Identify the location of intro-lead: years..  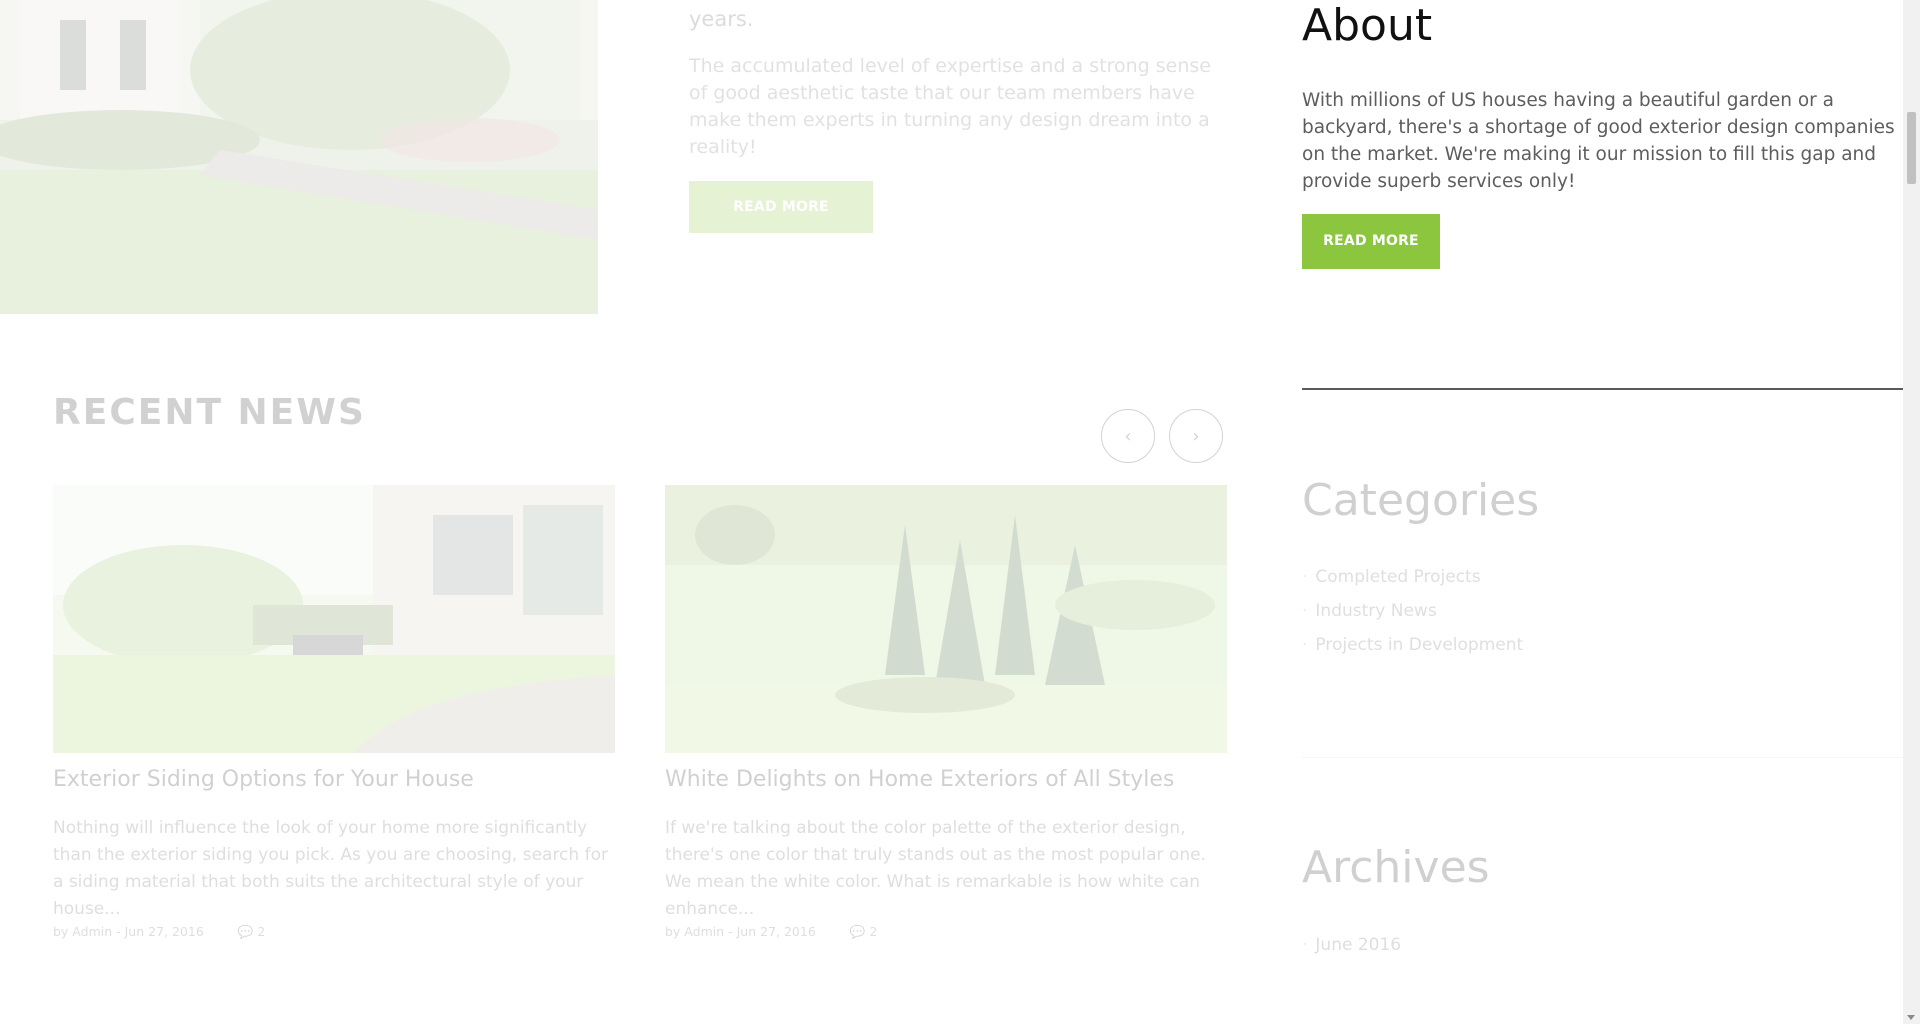
(721, 19).